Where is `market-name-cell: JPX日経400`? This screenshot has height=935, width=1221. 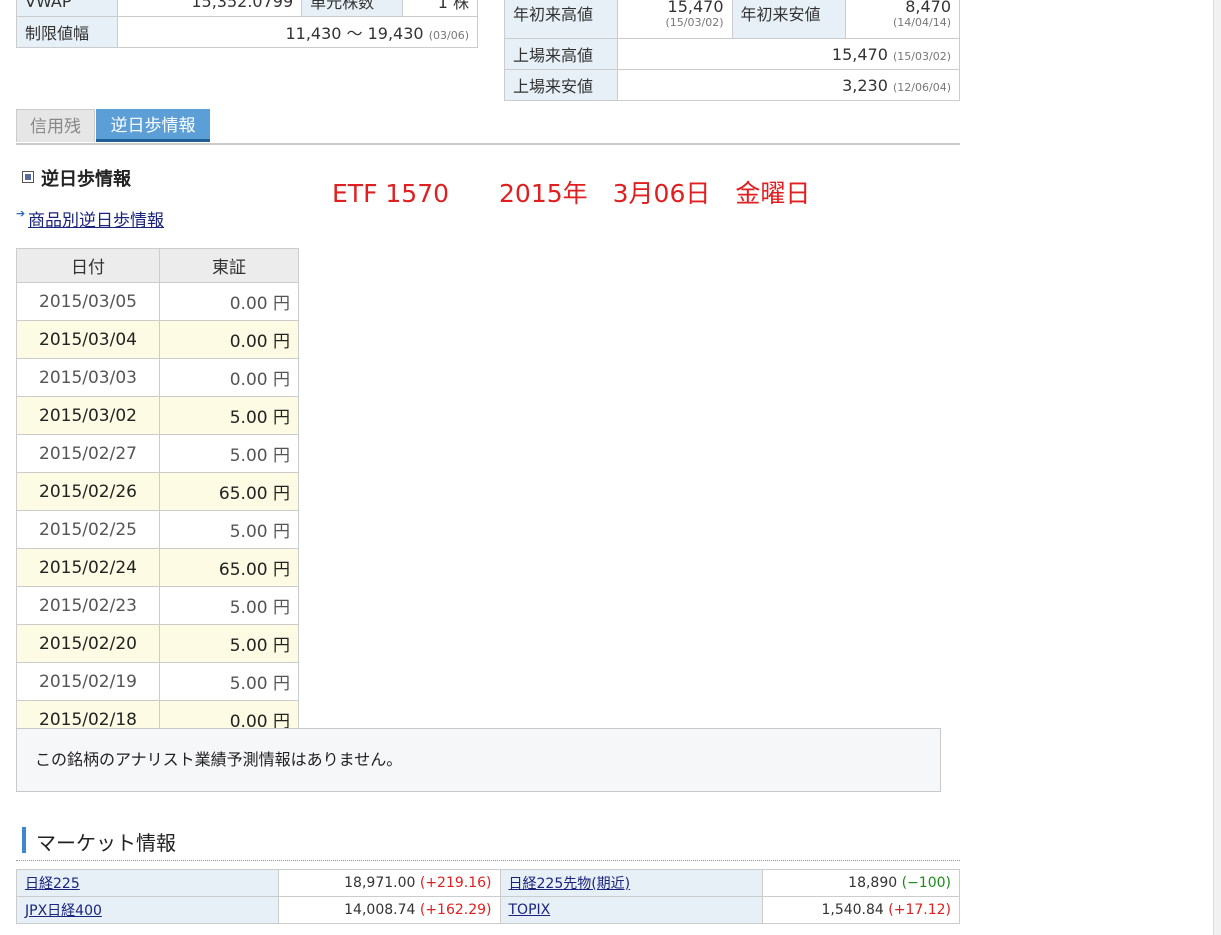 market-name-cell: JPX日経400 is located at coordinates (147, 910).